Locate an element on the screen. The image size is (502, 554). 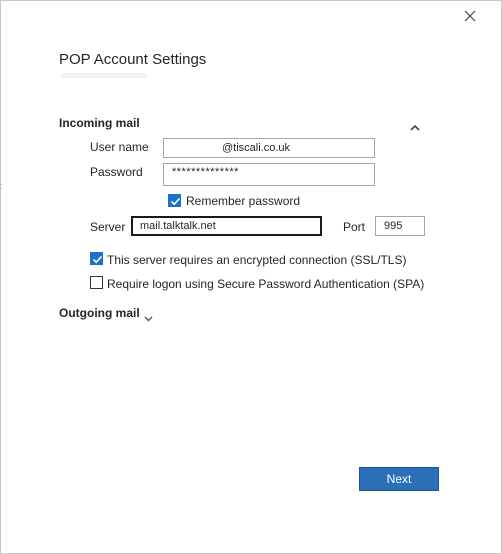
remember-password-label: Remember password is located at coordinates (243, 201).